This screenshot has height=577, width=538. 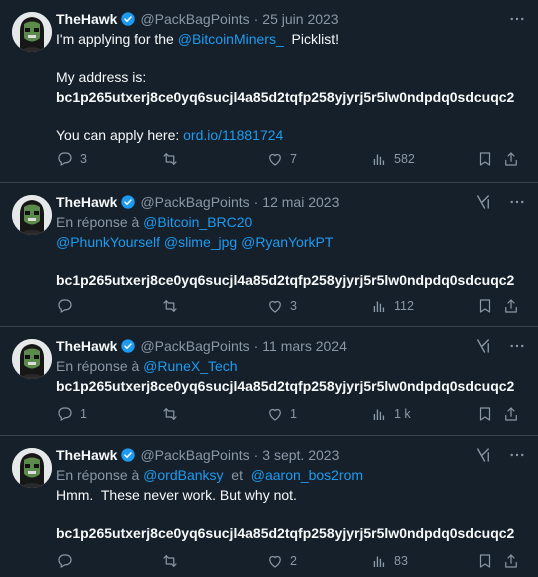 What do you see at coordinates (170, 135) in the screenshot?
I see `tweet-text: You can apply here: ord.io/11881724` at bounding box center [170, 135].